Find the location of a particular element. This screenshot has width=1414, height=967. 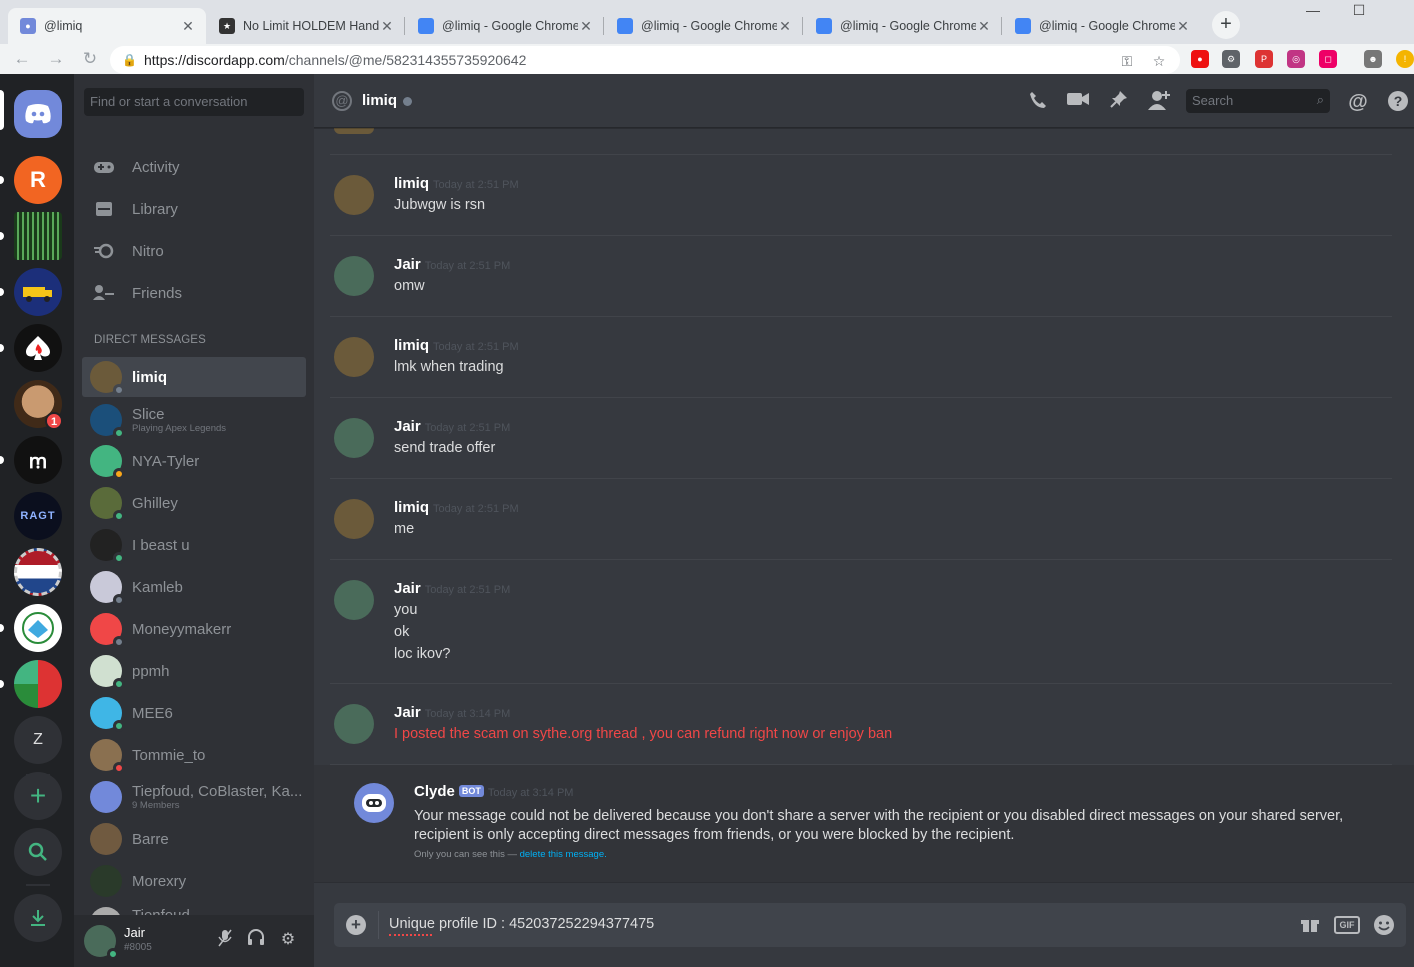

find-conversation-input: Find or start a conversation is located at coordinates (194, 102).